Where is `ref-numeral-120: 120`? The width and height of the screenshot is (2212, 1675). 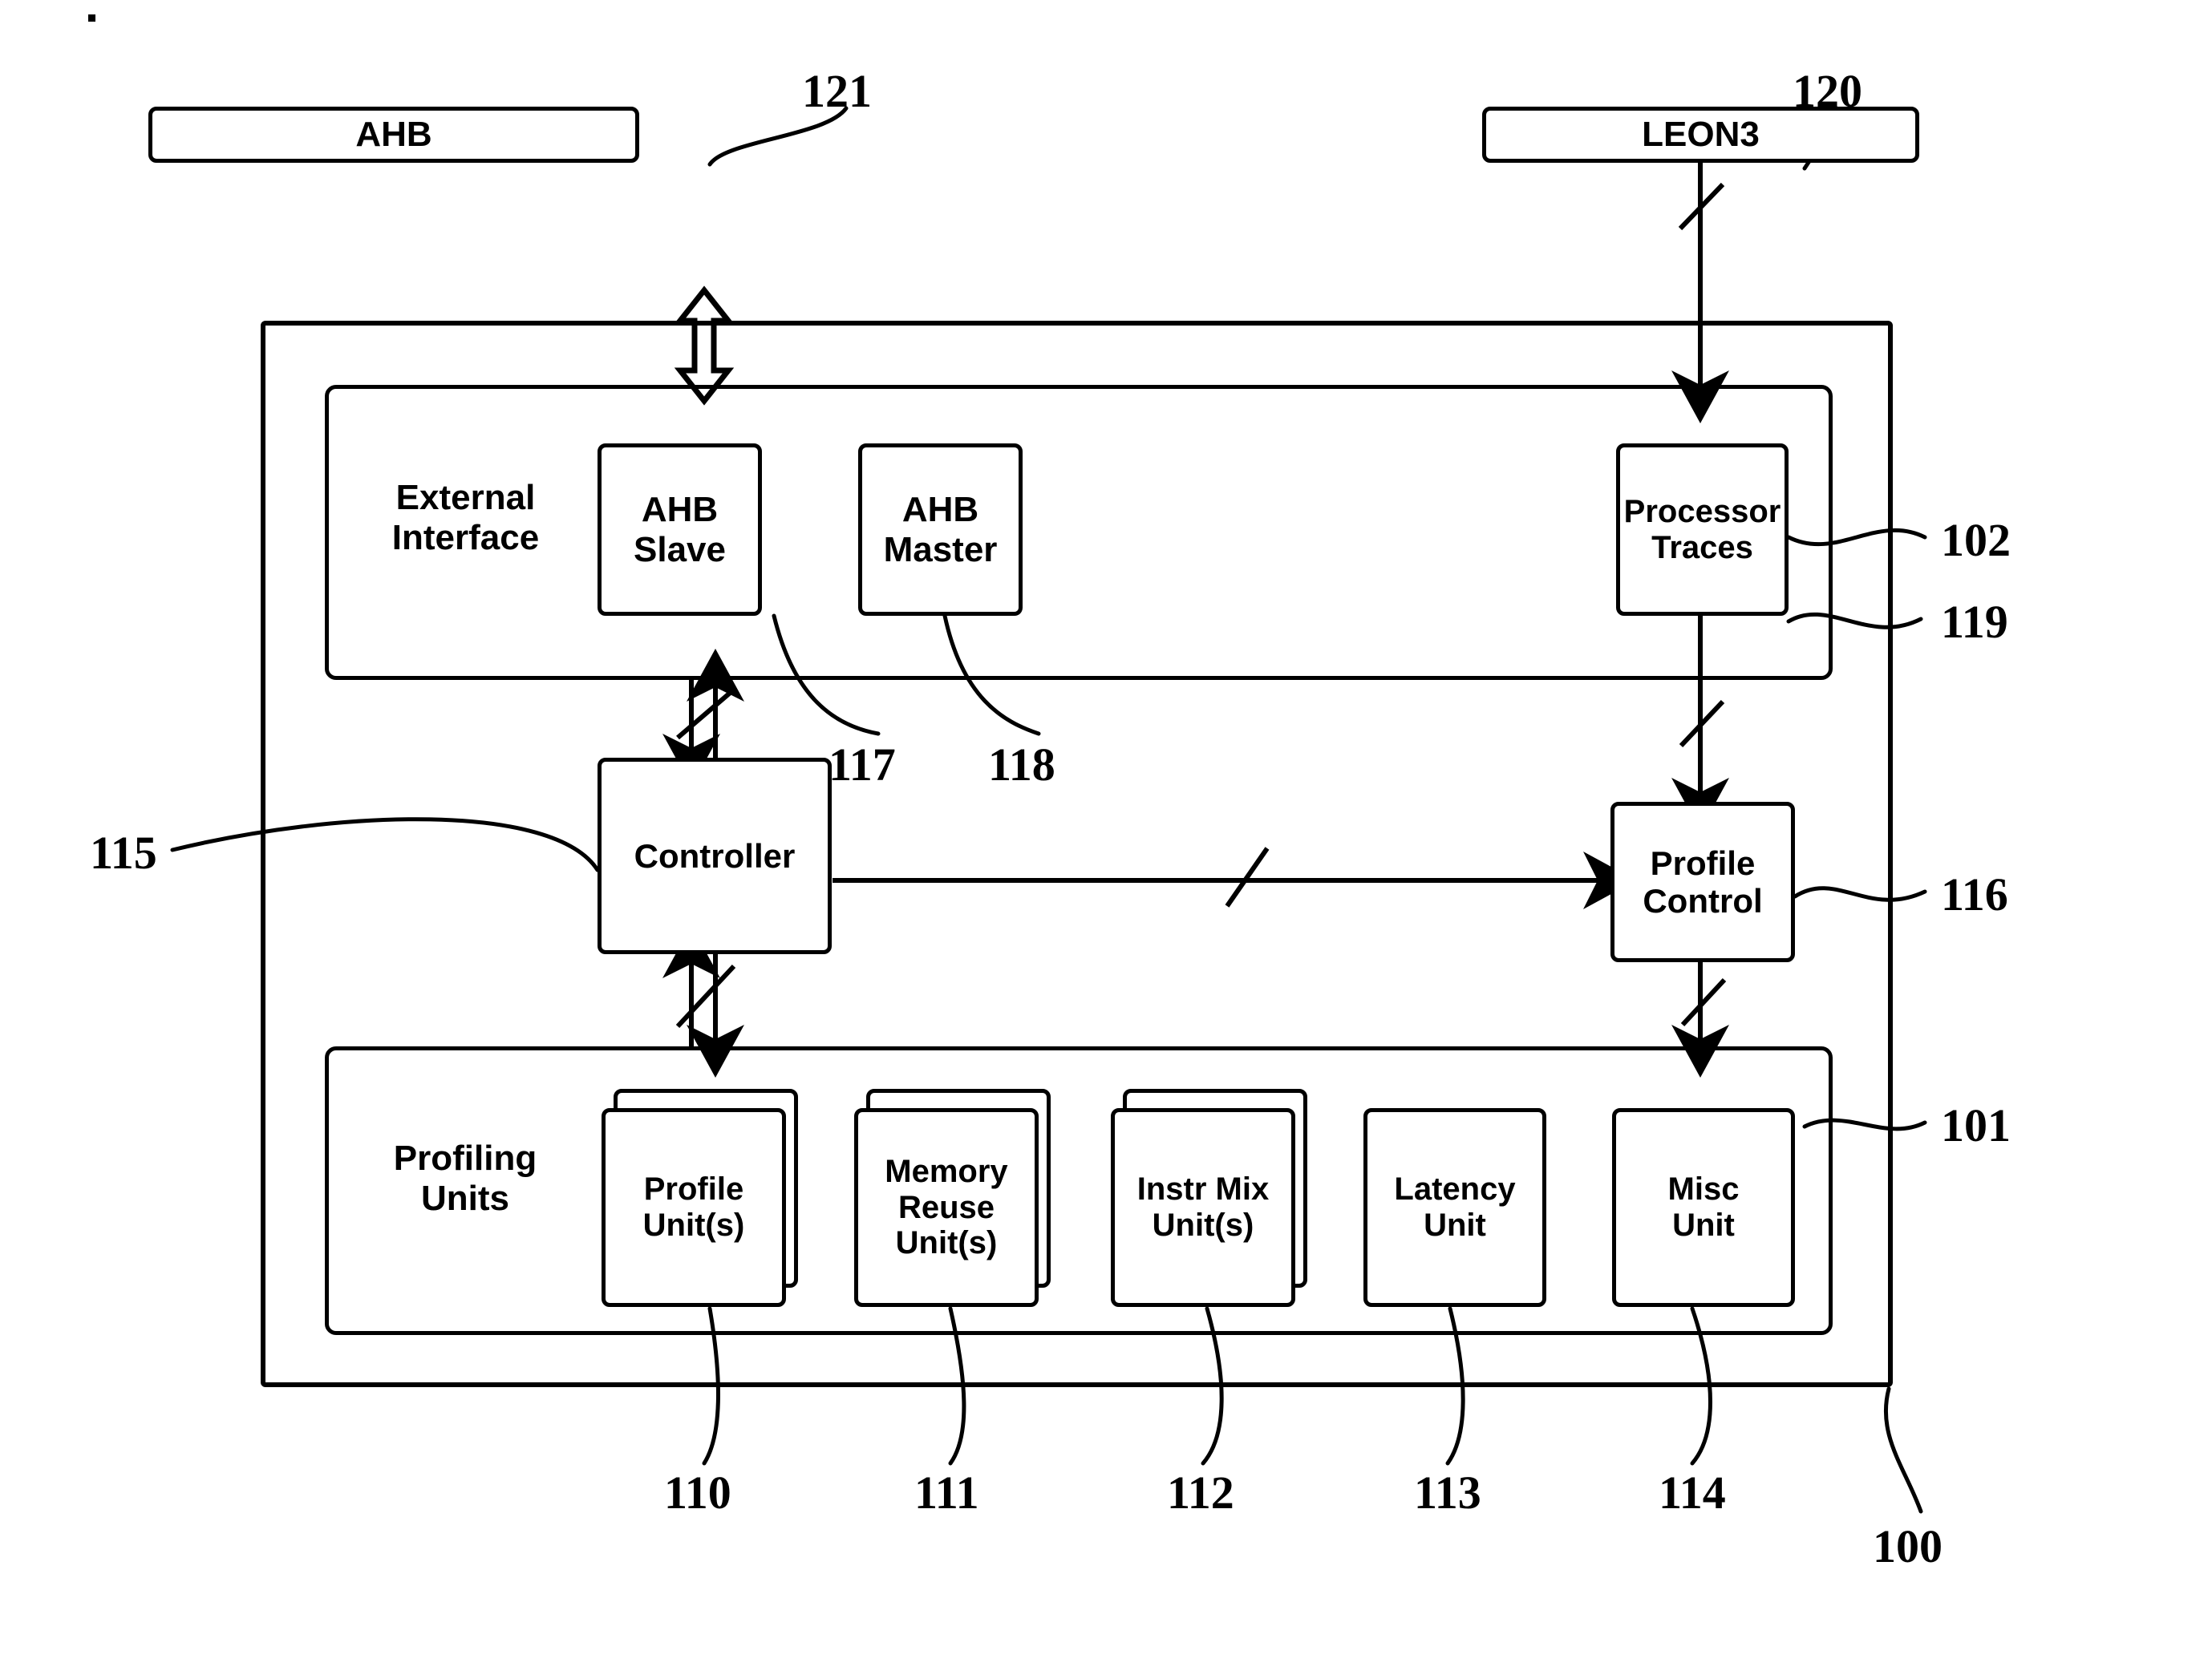
ref-numeral-120: 120 is located at coordinates (1827, 91).